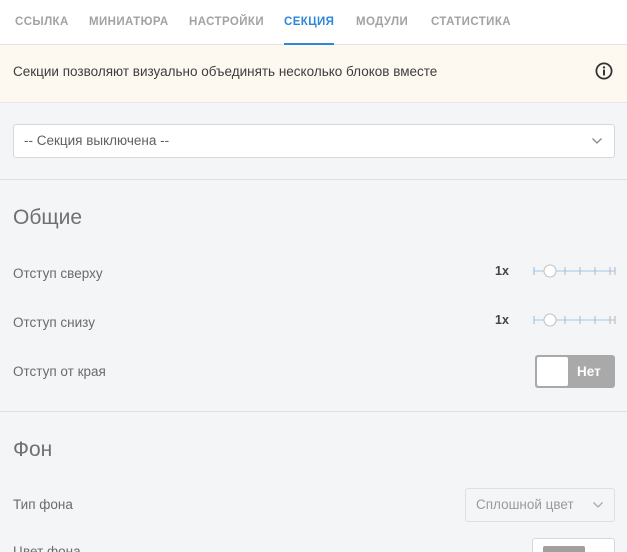  I want to click on background-color-picker, so click(573, 545).